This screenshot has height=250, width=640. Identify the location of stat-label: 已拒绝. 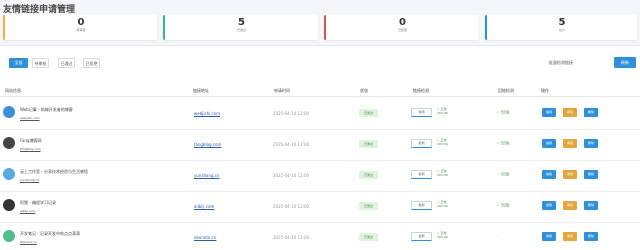
(402, 30).